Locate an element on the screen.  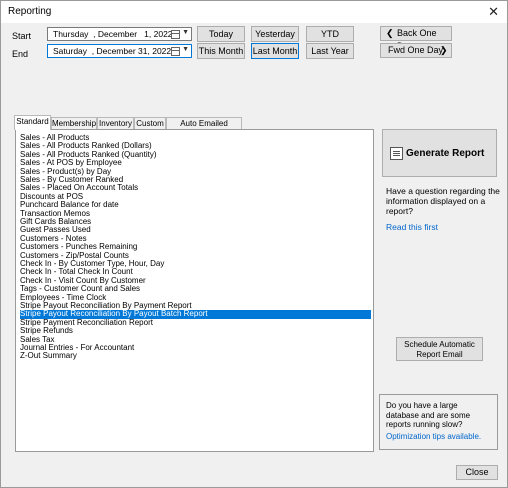
chevron-right-icon: ❯ is located at coordinates (444, 50).